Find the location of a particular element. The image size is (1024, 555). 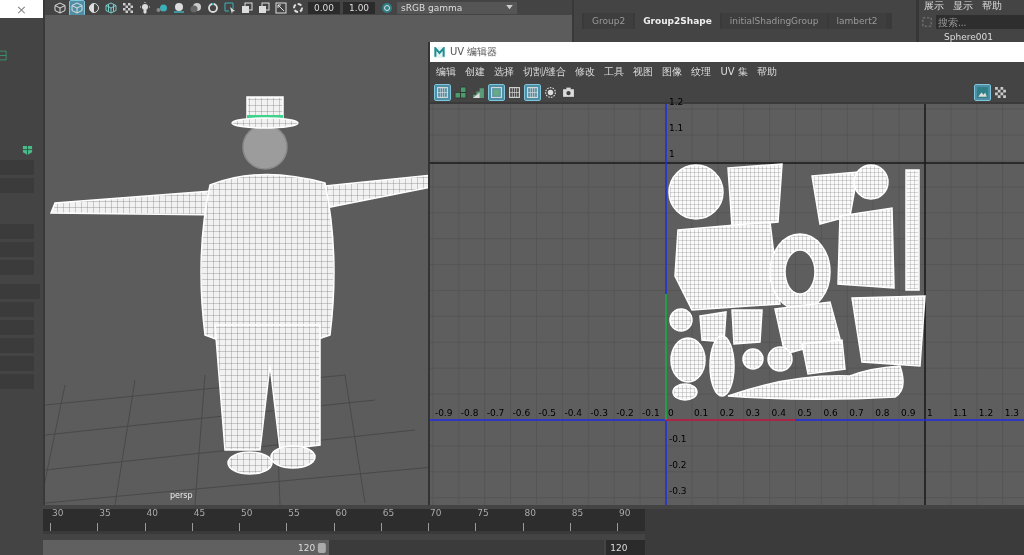

menu-item: UV 集 is located at coordinates (734, 72).